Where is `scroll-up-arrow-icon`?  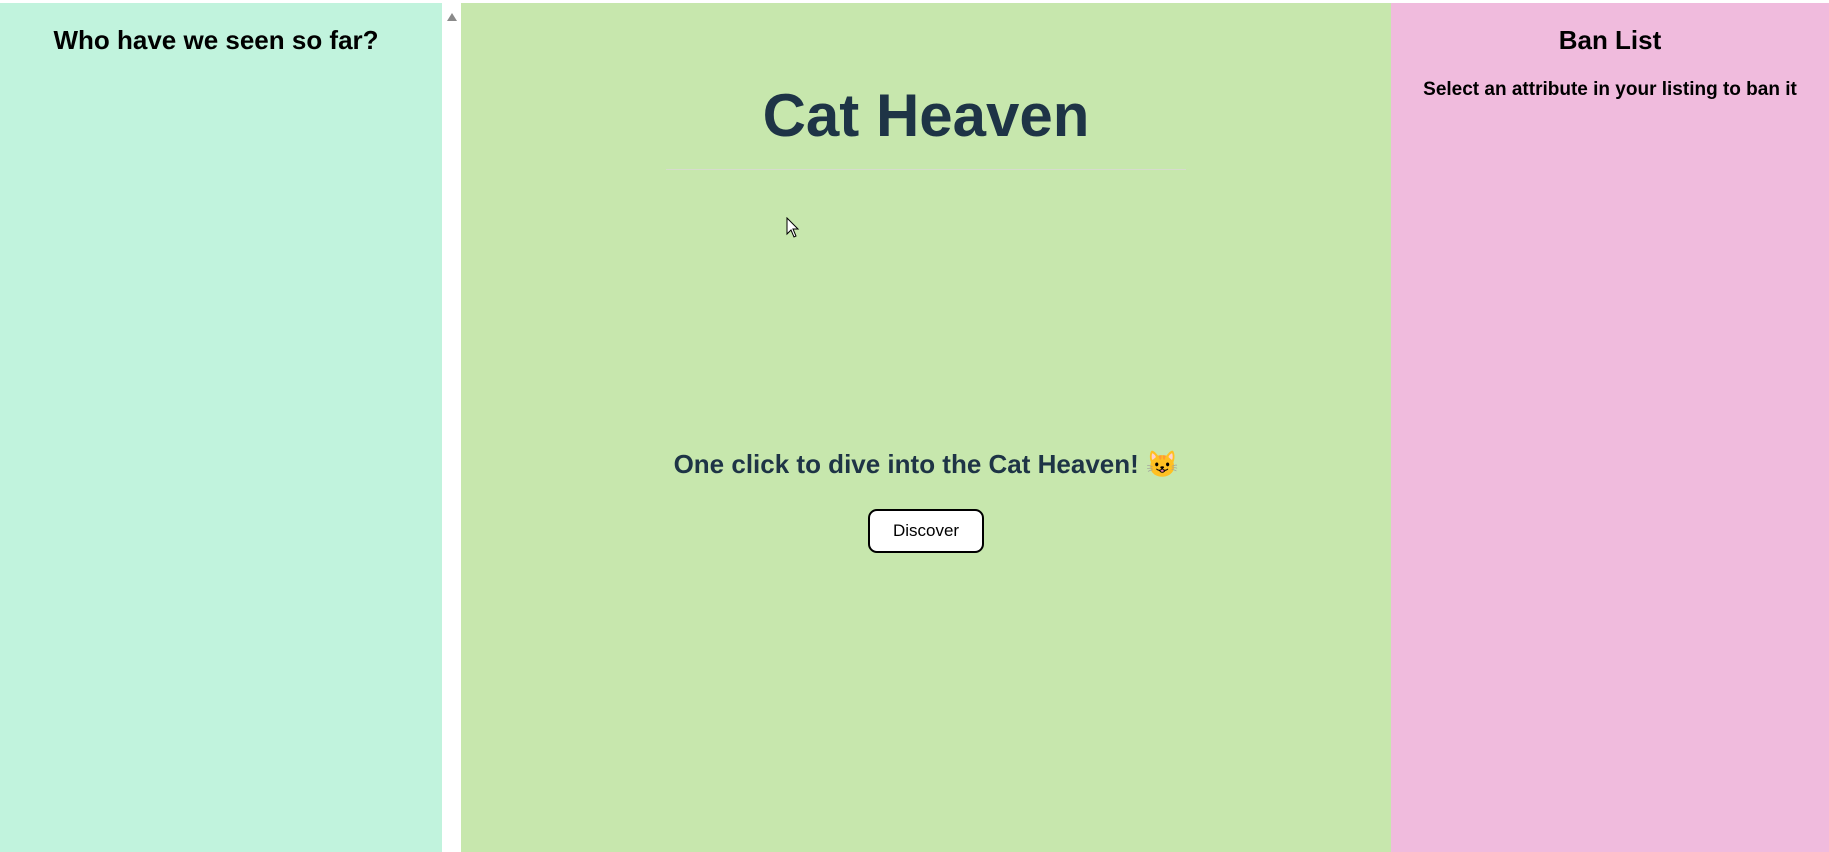
scroll-up-arrow-icon is located at coordinates (452, 17).